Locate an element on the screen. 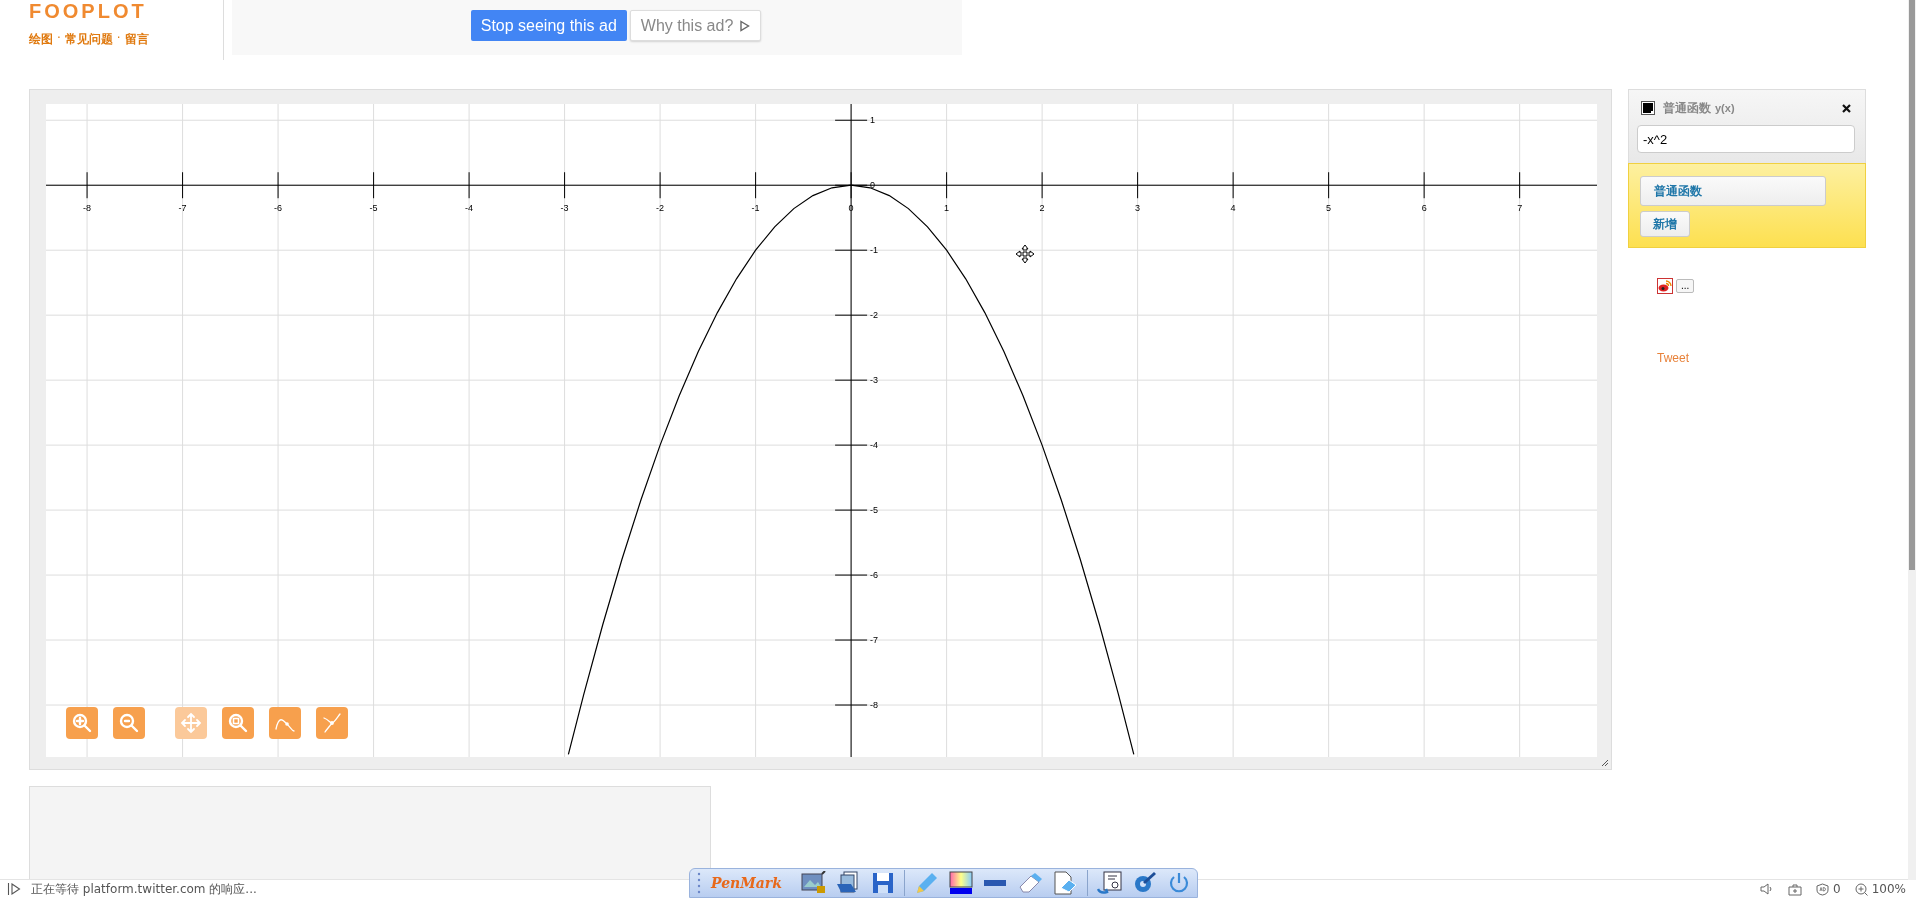 The width and height of the screenshot is (1916, 898). move-cursor-icon is located at coordinates (1025, 254).